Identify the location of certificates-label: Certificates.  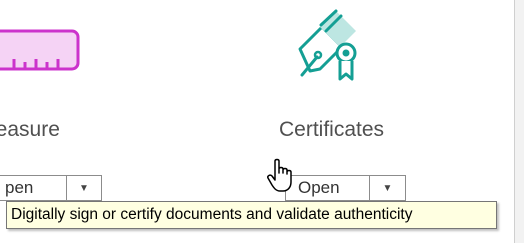
(332, 129).